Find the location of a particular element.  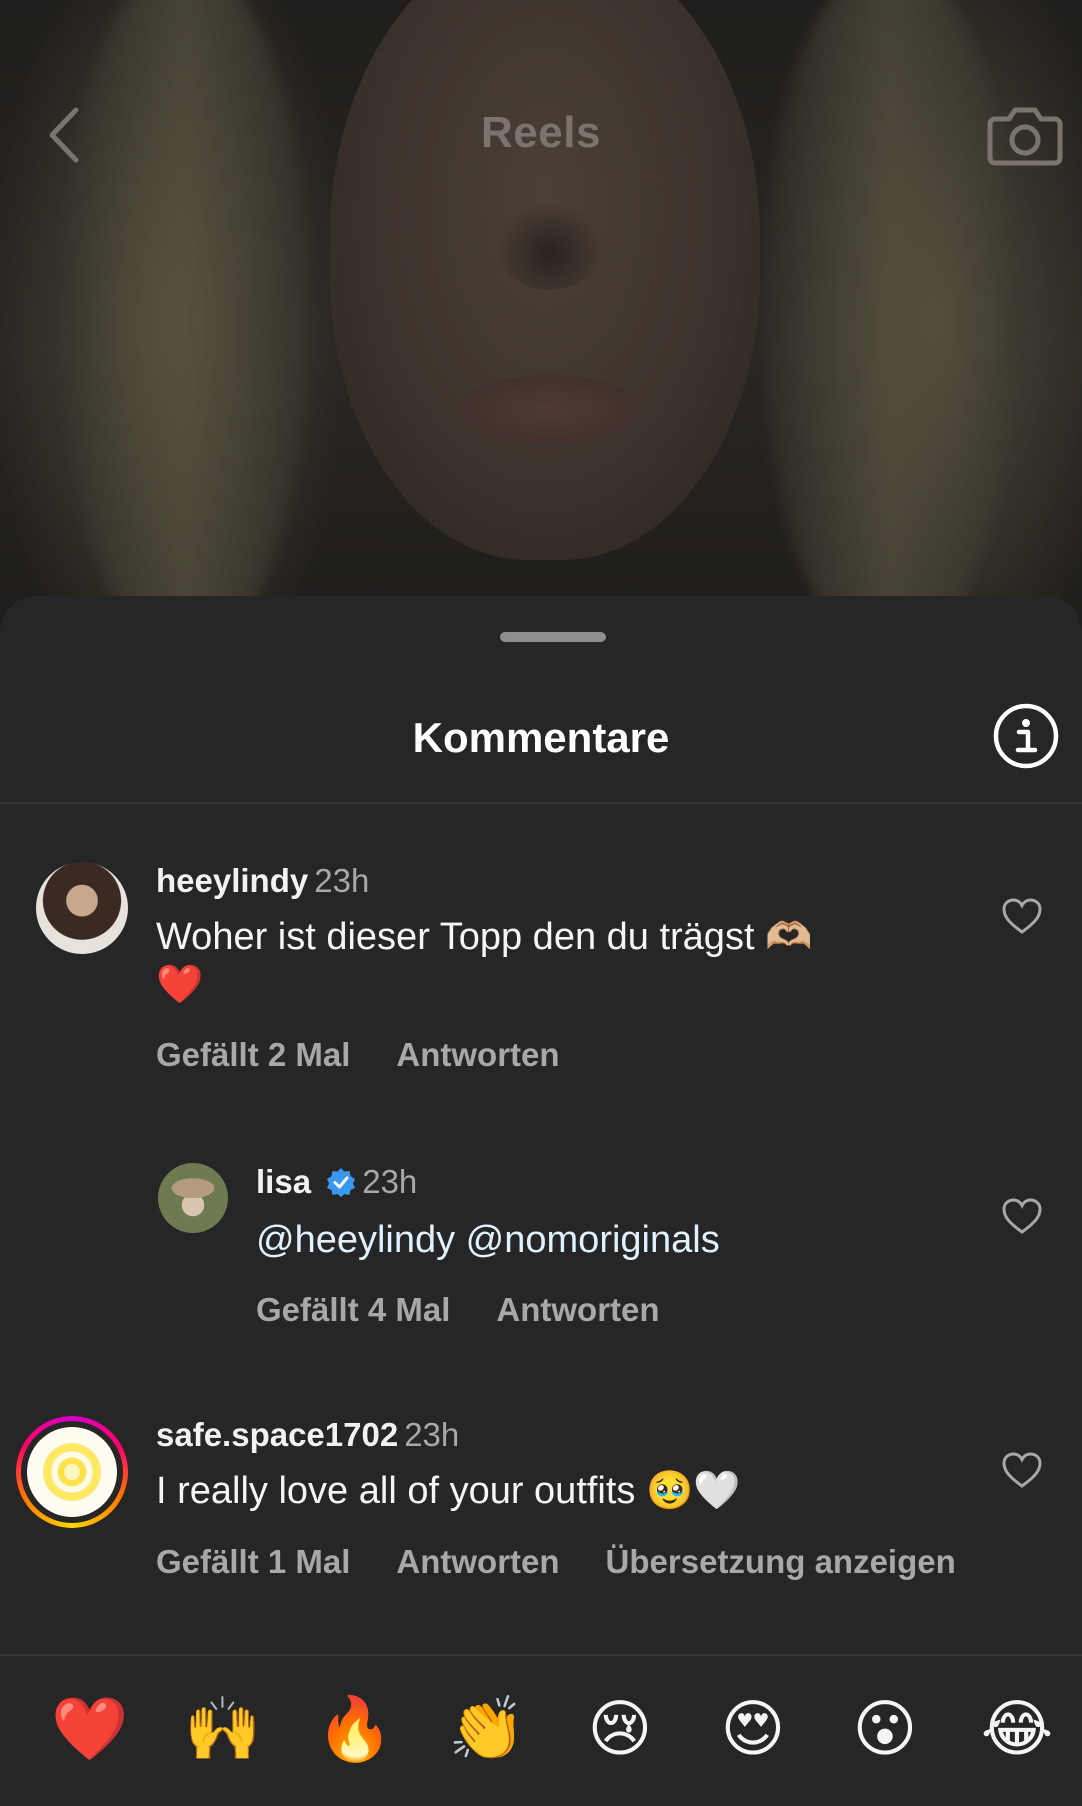

top-bar: Reels is located at coordinates (541, 130).